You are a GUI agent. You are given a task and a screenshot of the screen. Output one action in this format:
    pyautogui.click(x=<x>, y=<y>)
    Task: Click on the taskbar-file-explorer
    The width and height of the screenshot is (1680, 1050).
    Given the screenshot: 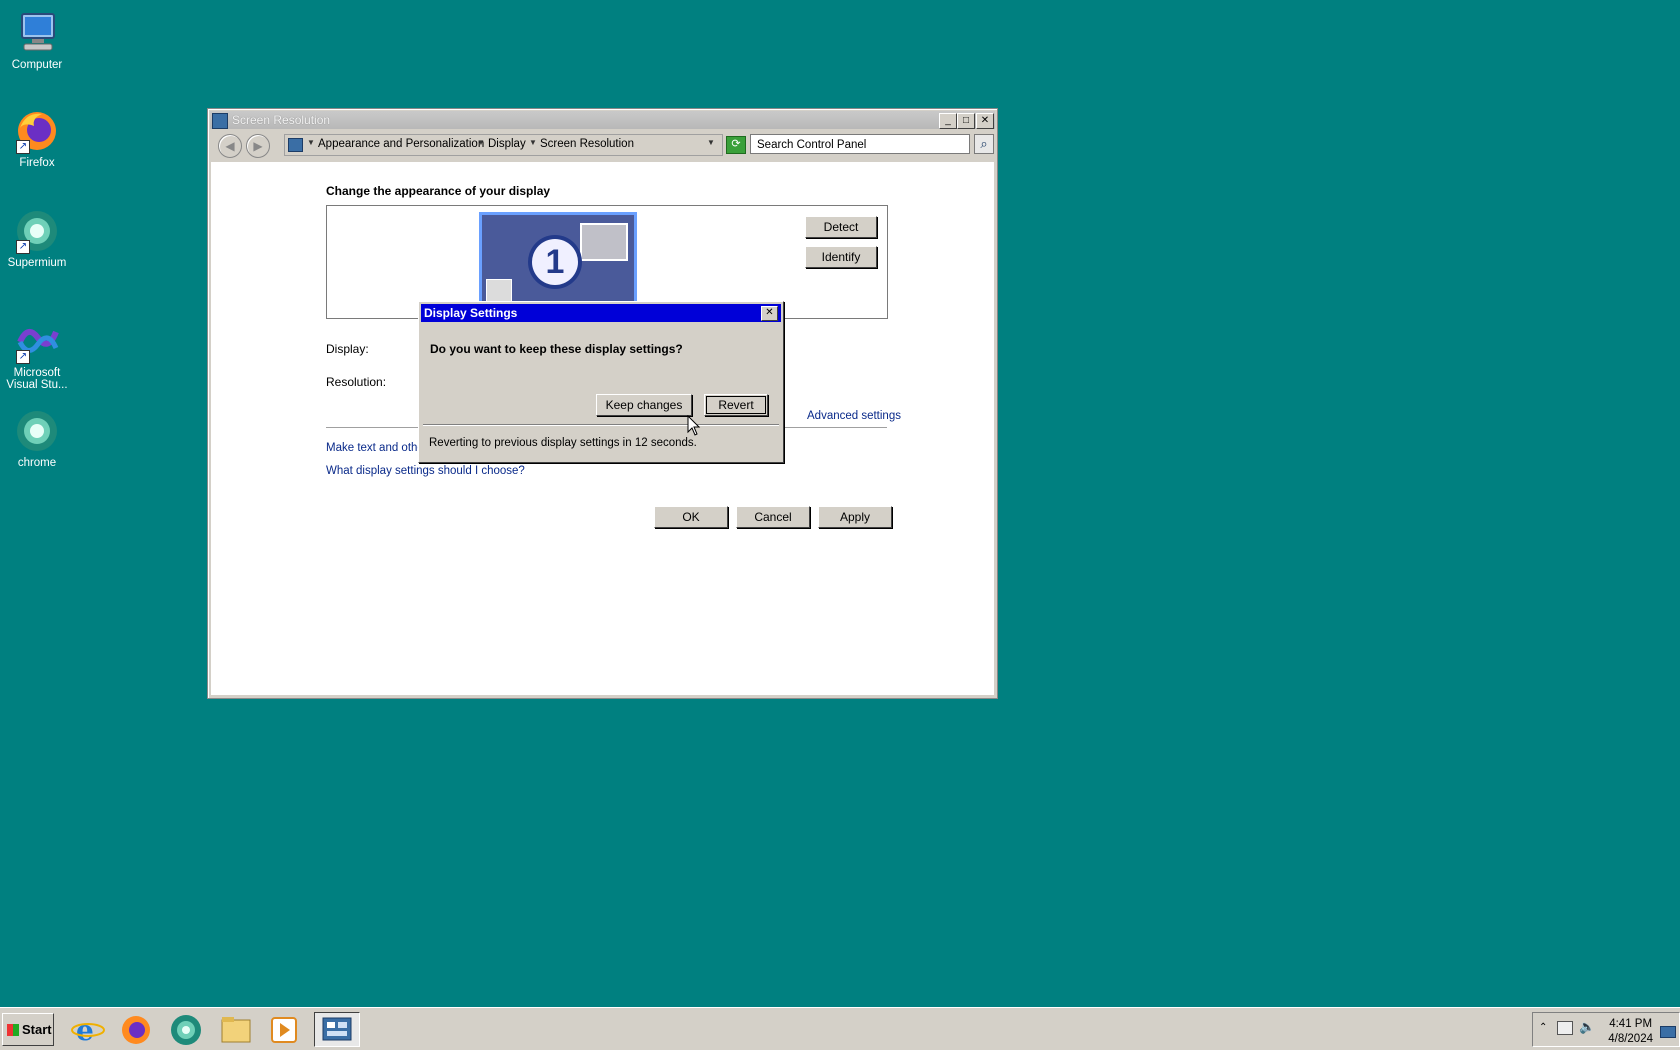 What is the action you would take?
    pyautogui.click(x=236, y=1029)
    